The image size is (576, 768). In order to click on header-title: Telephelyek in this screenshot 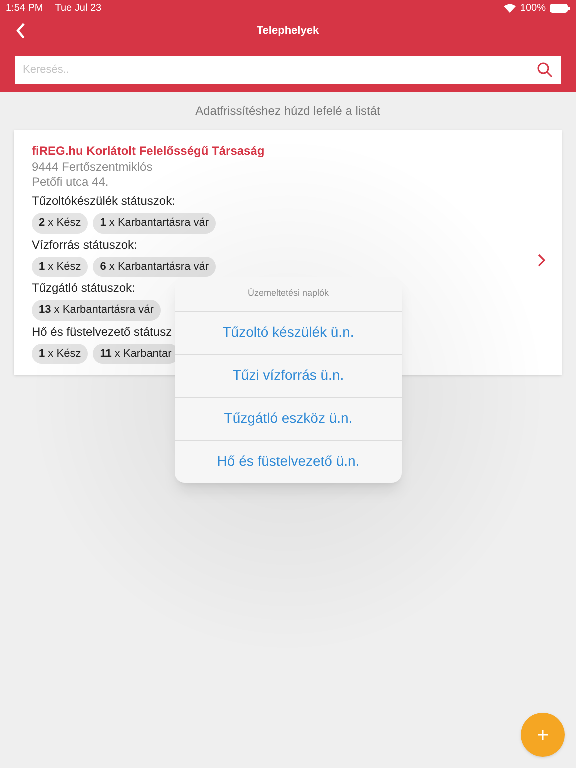, I will do `click(288, 31)`.